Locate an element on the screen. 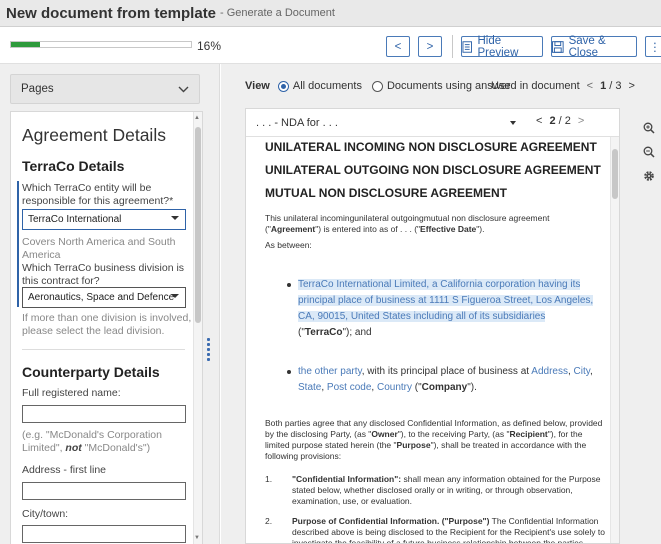 The width and height of the screenshot is (661, 544). doc-term-owner: Owner is located at coordinates (384, 434).